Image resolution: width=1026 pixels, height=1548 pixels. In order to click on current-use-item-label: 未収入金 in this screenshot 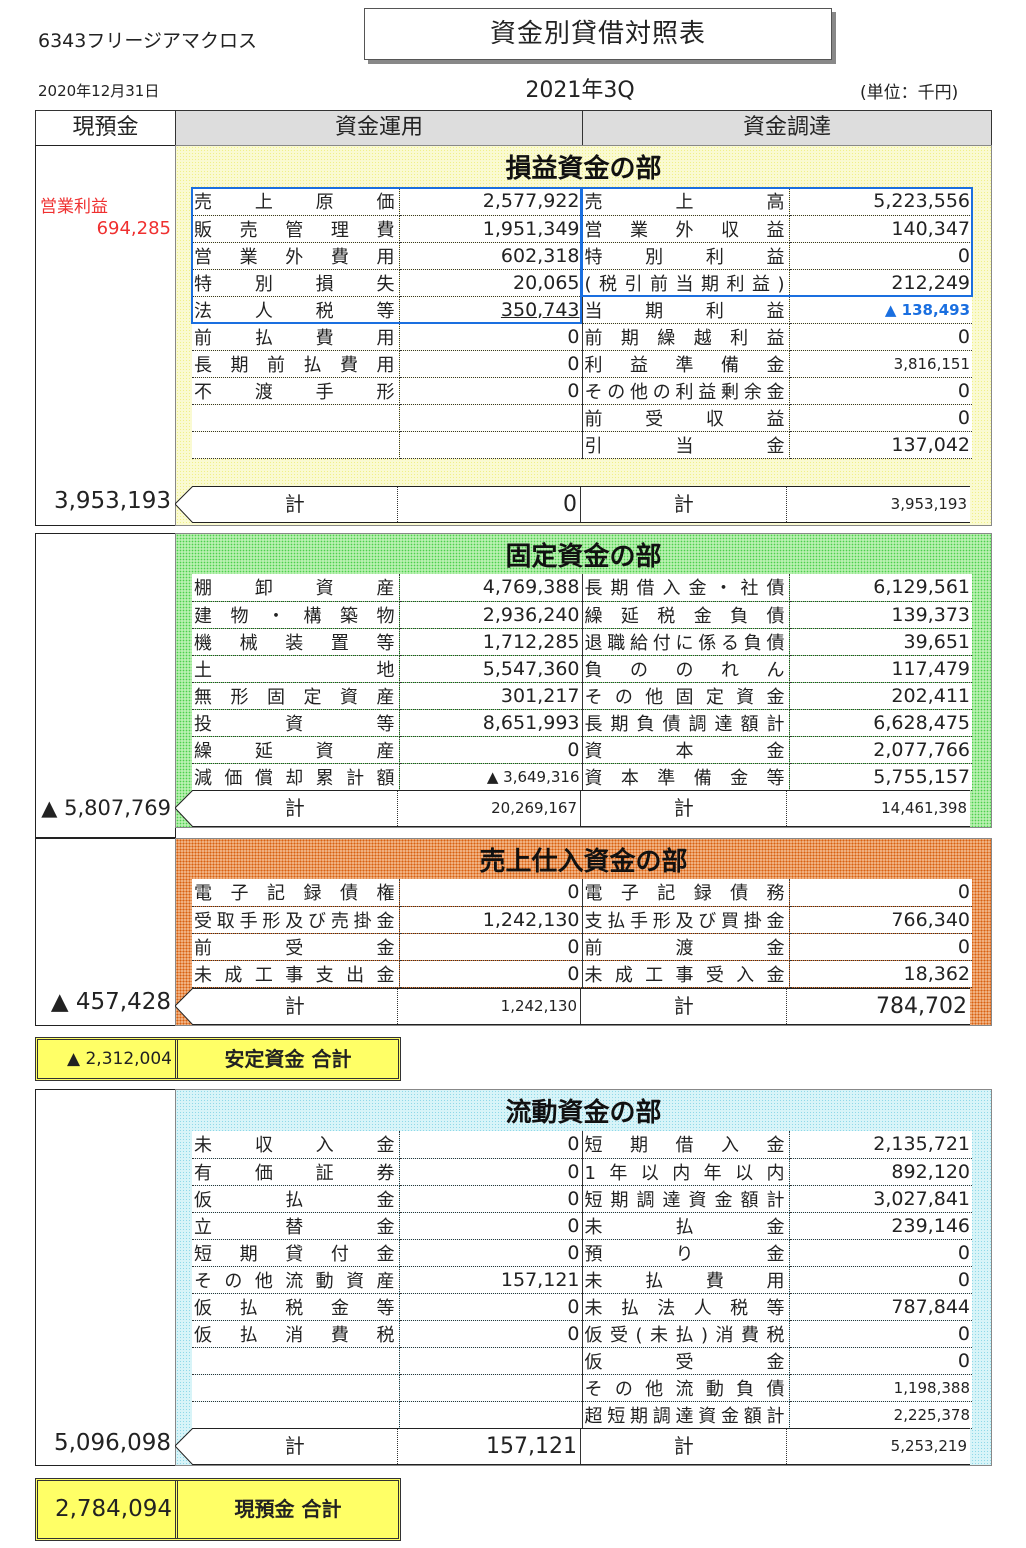, I will do `click(296, 1145)`.